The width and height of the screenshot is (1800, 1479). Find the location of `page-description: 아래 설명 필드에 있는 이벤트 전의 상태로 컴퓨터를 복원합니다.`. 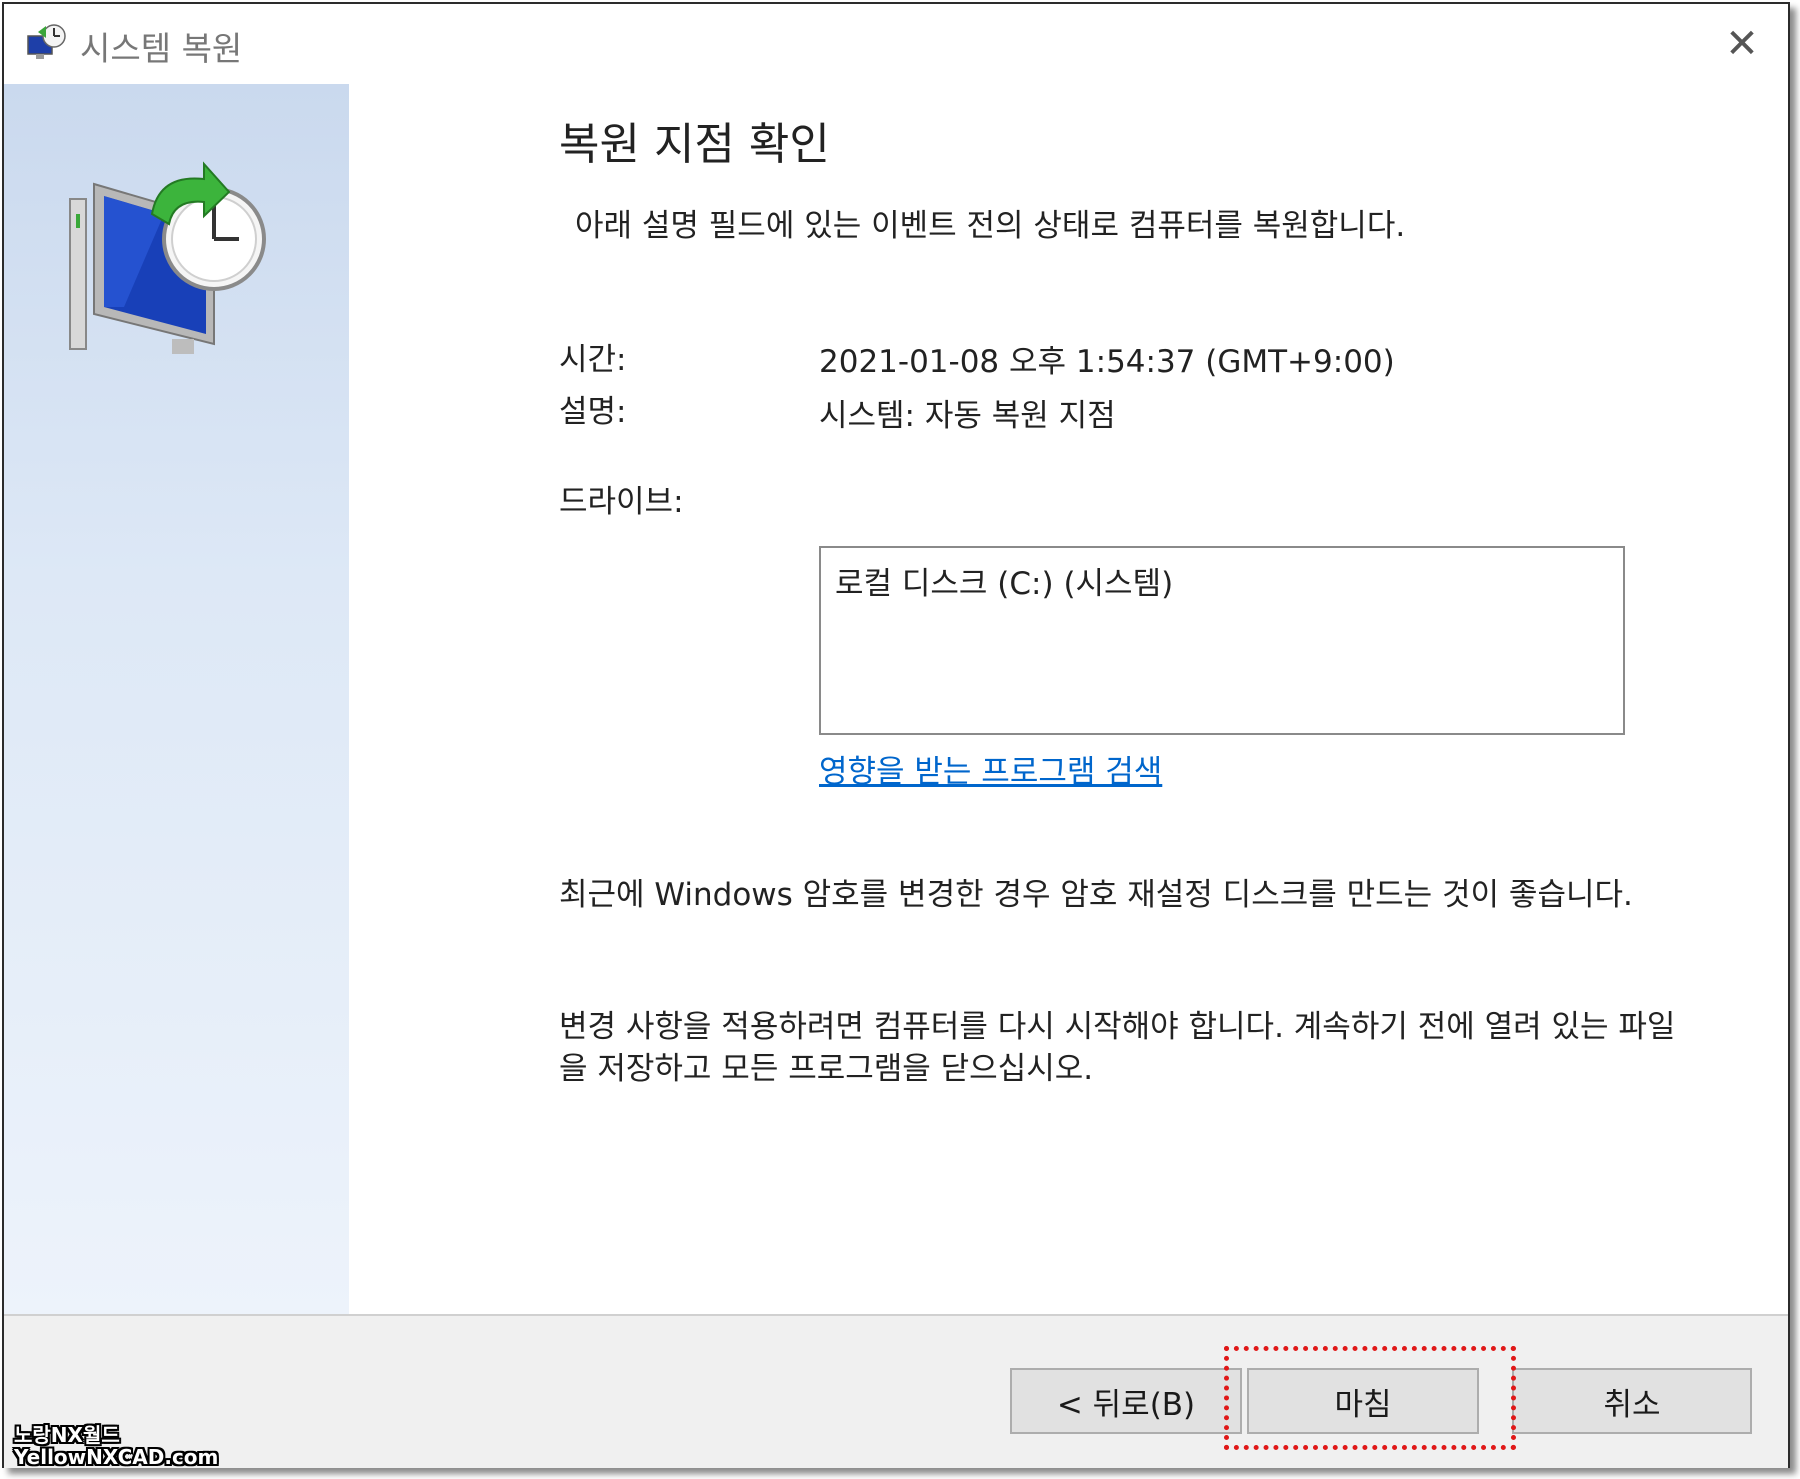

page-description: 아래 설명 필드에 있는 이벤트 전의 상태로 컴퓨터를 복원합니다. is located at coordinates (990, 226).